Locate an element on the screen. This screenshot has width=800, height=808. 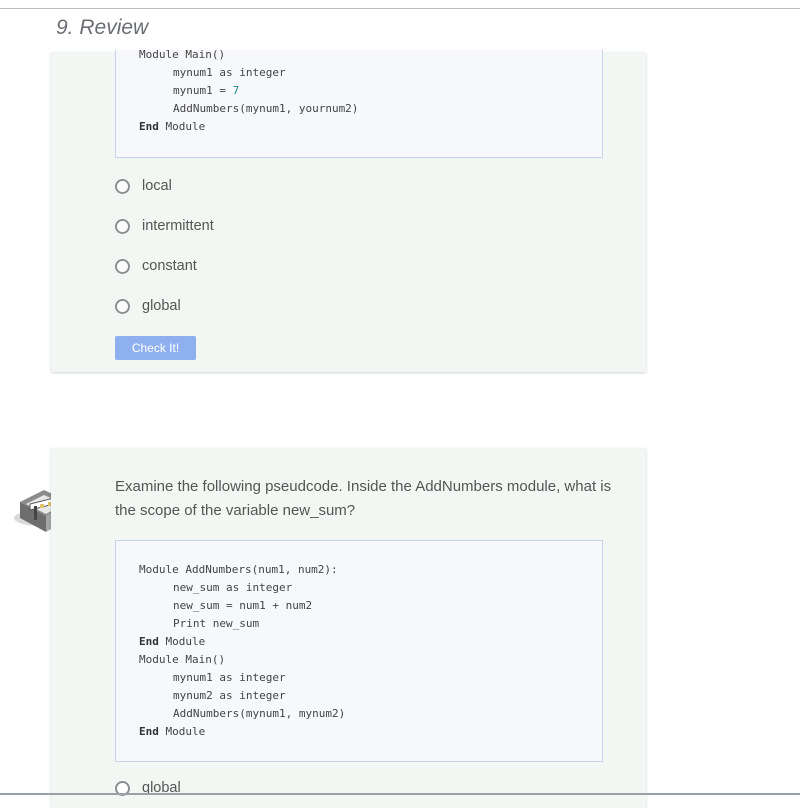
top-border is located at coordinates (400, 8).